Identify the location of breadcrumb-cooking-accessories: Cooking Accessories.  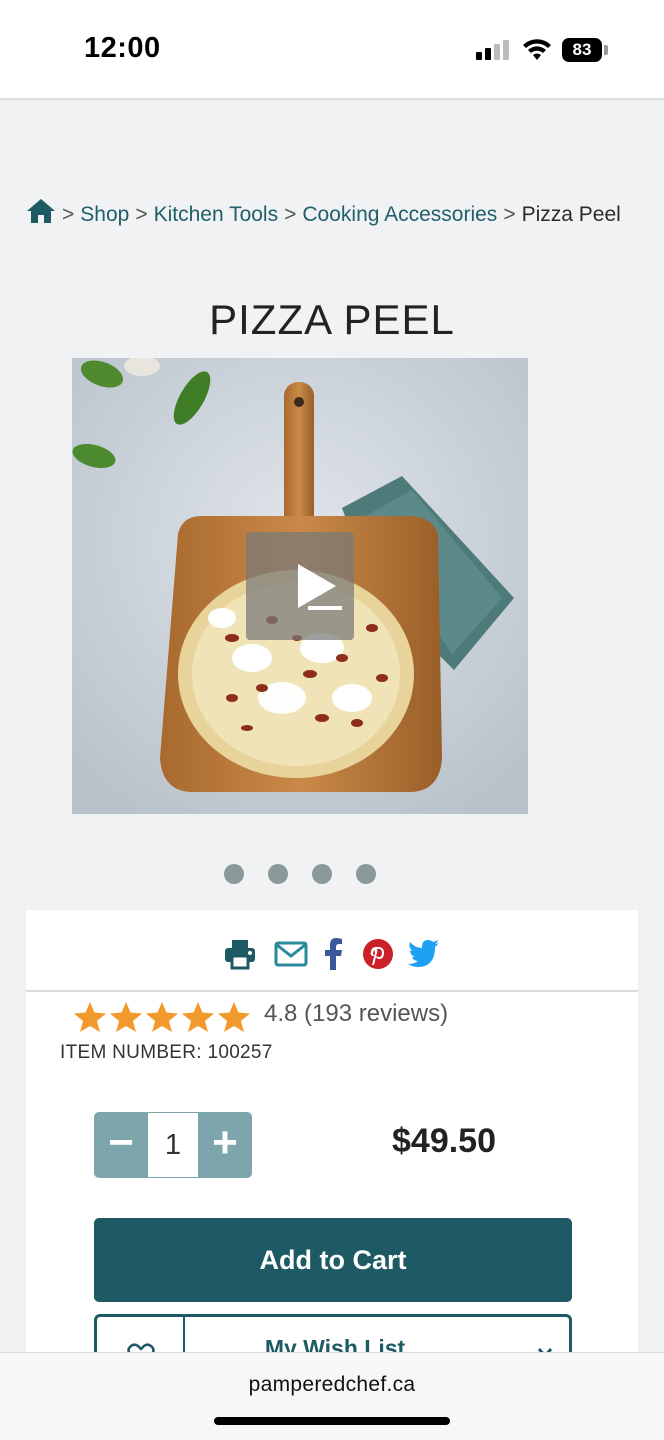
(399, 214).